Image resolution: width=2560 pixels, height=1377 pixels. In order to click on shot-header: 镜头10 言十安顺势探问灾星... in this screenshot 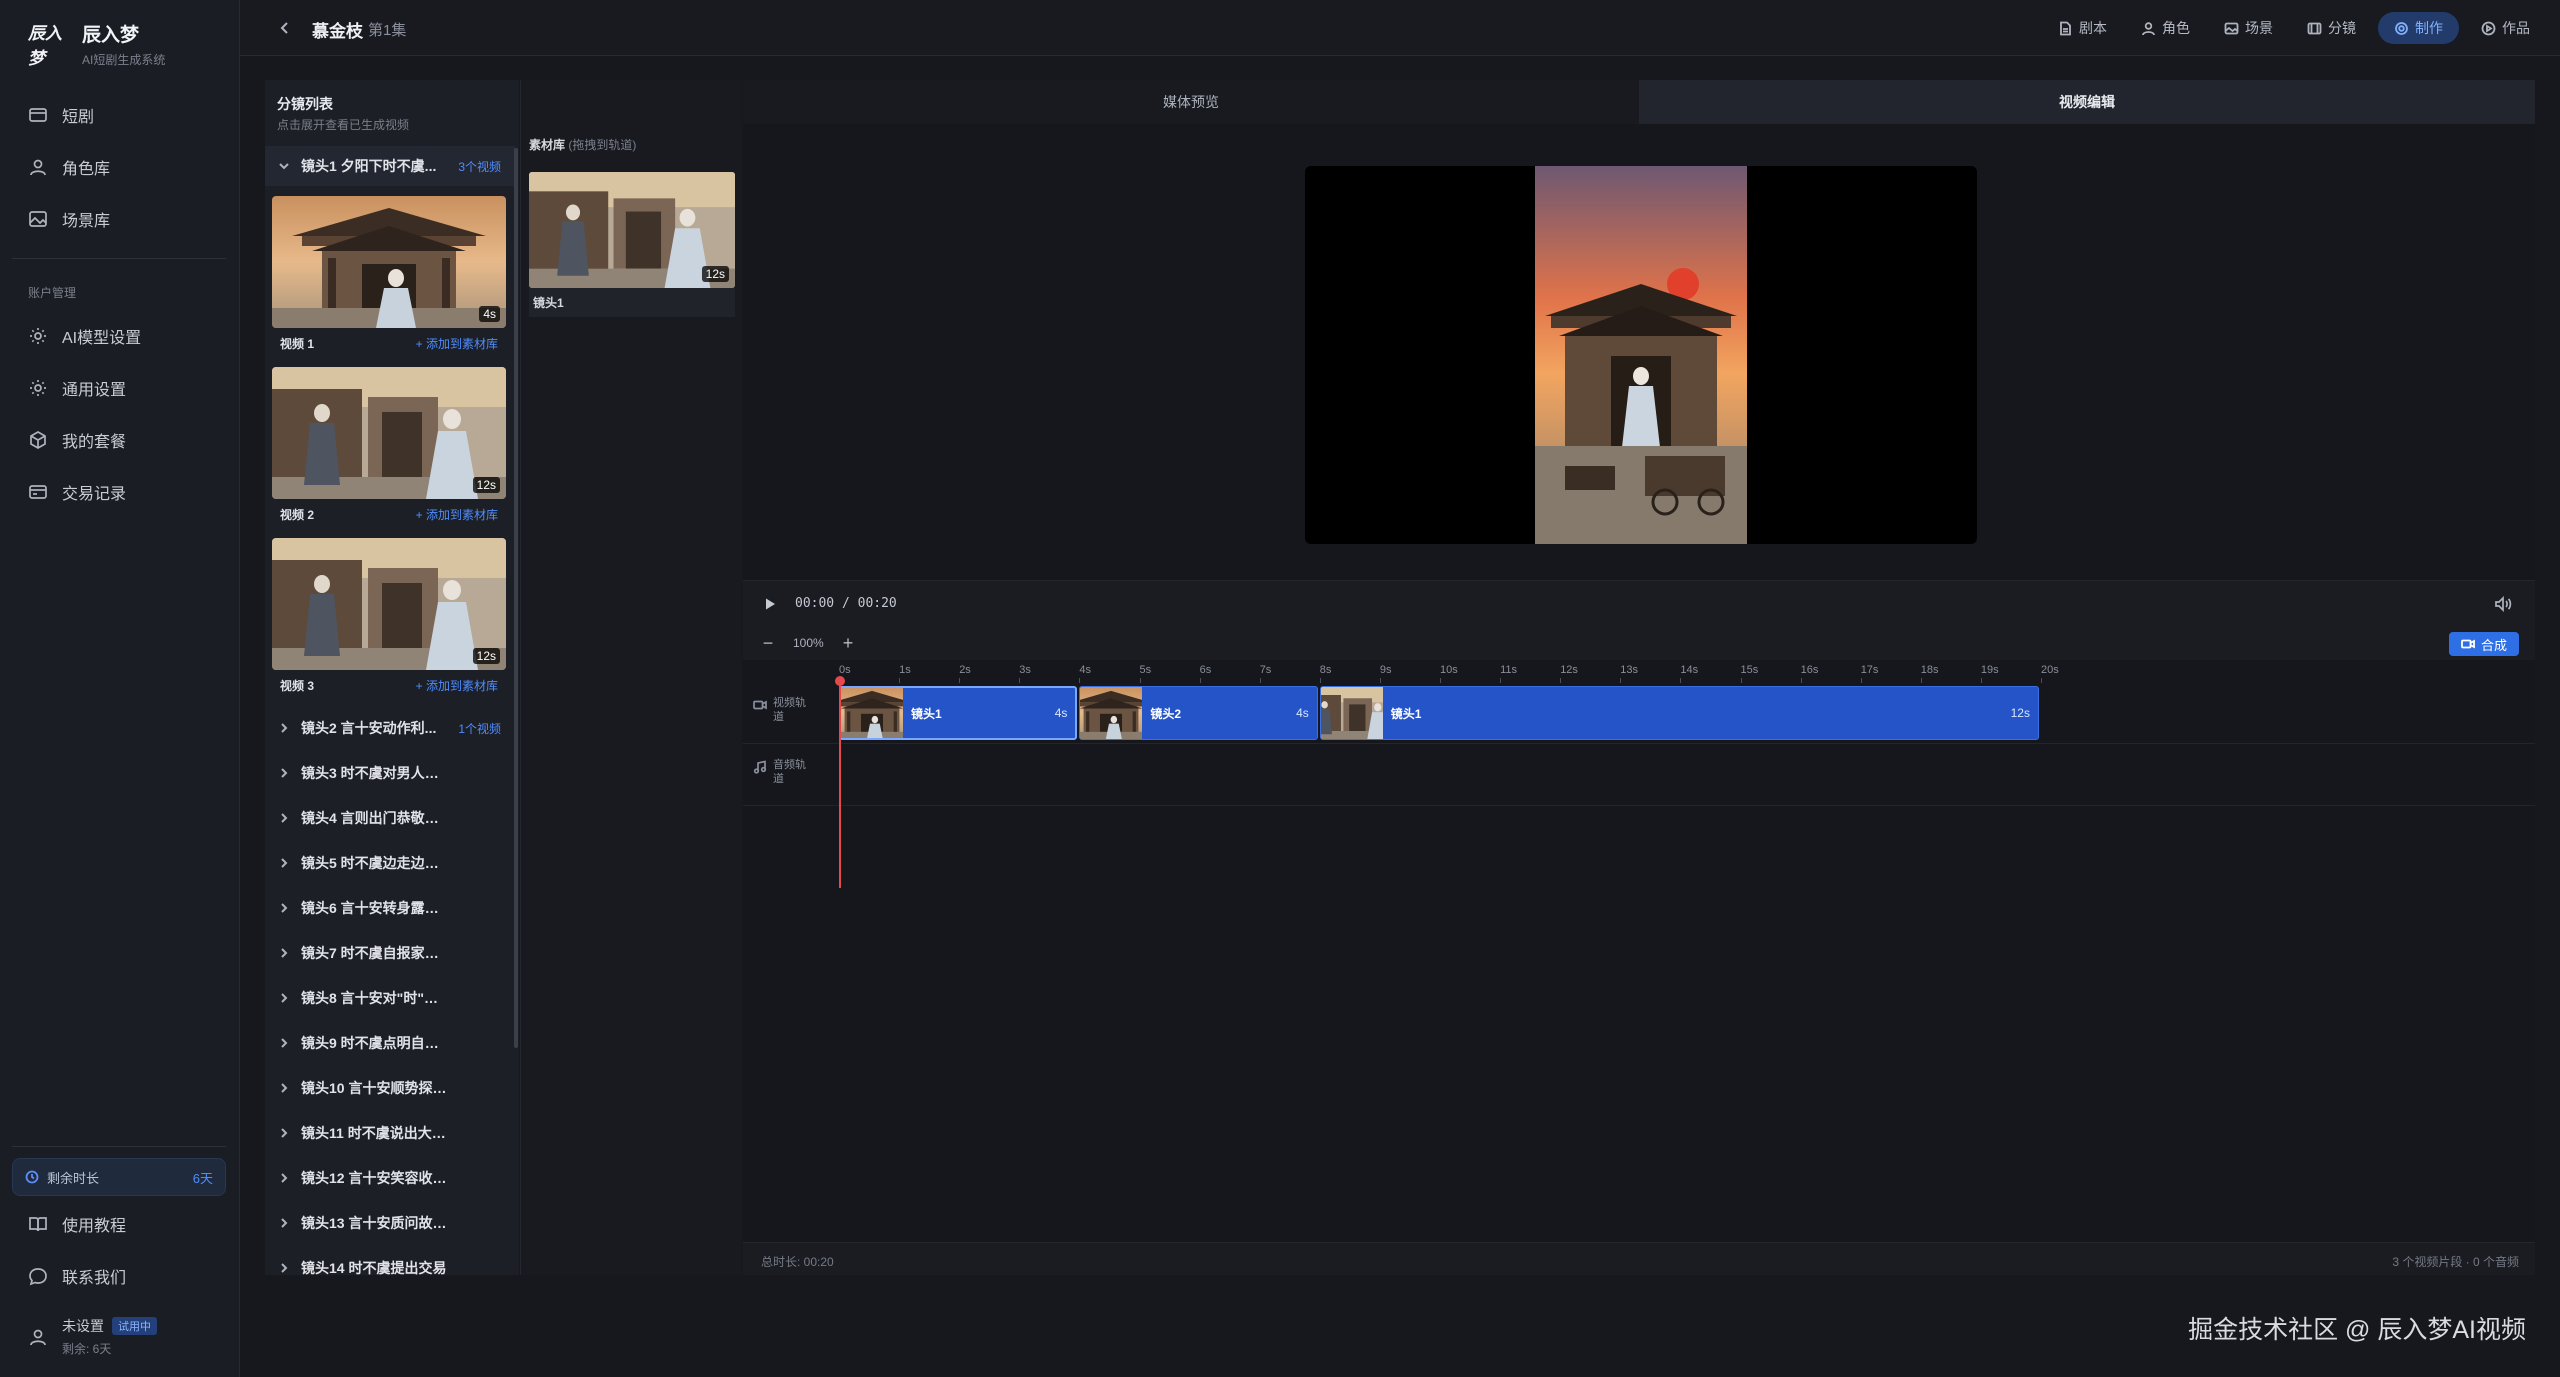, I will do `click(390, 1088)`.